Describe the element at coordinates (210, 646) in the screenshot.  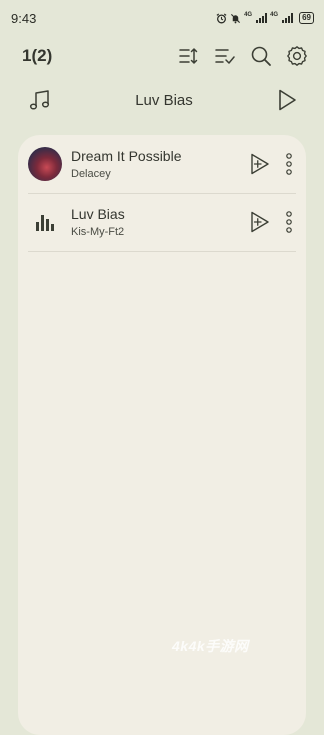
I see `watermark: 4k4k手游网` at that location.